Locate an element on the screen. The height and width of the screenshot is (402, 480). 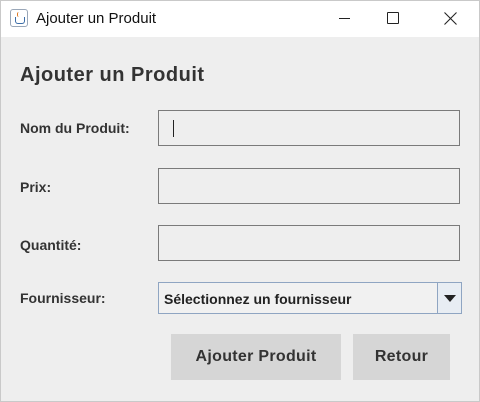
quantity-label: Quantité: is located at coordinates (51, 245).